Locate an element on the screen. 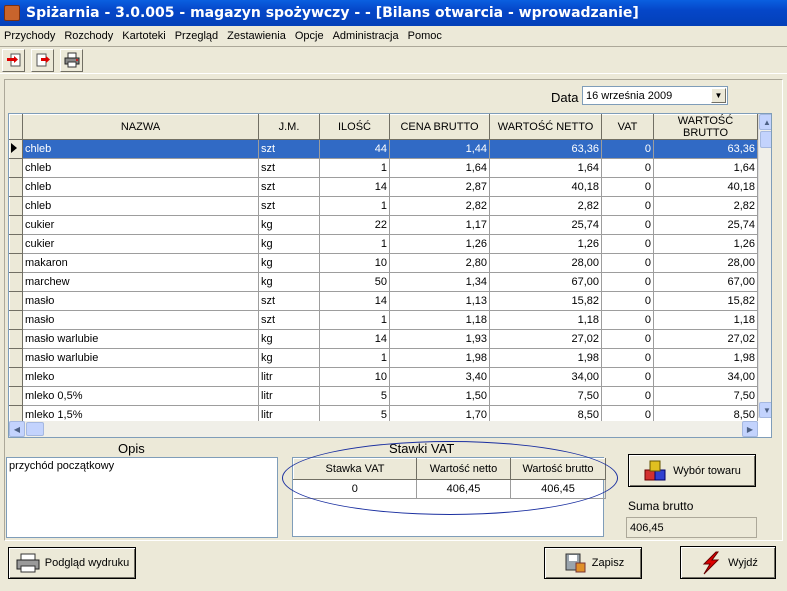 The width and height of the screenshot is (787, 591). cell-wartosc-brutto: 1,18 is located at coordinates (705, 320).